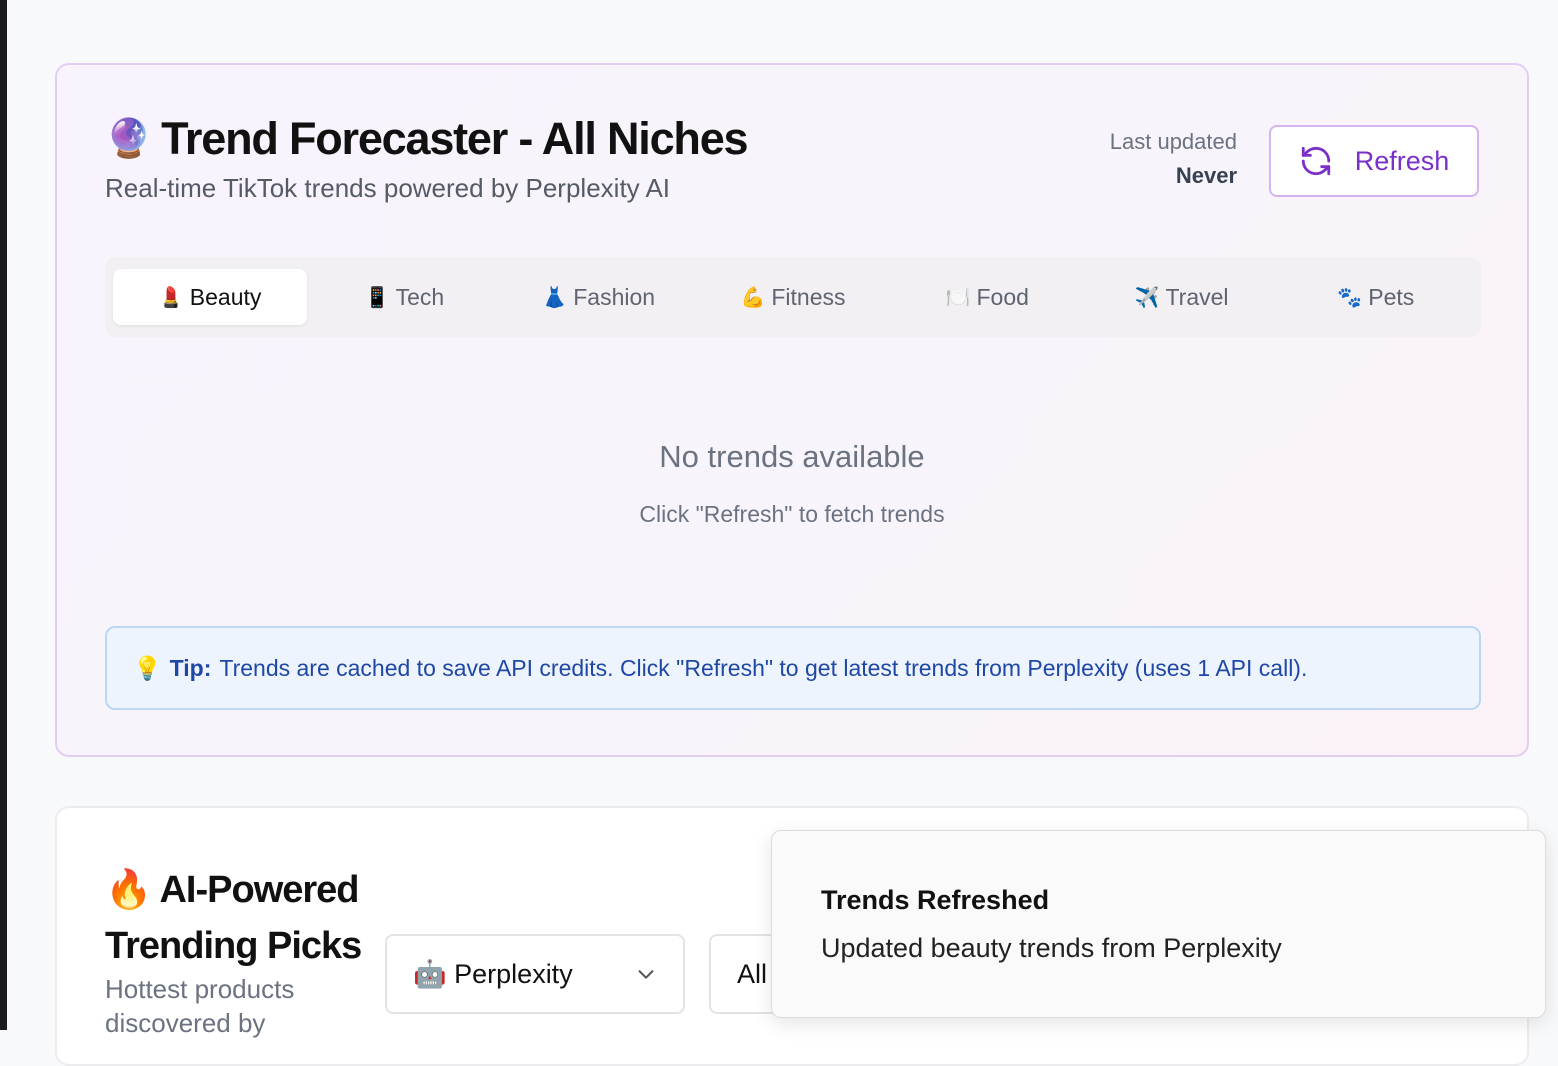  I want to click on lightbulb-icon: 💡, so click(147, 667).